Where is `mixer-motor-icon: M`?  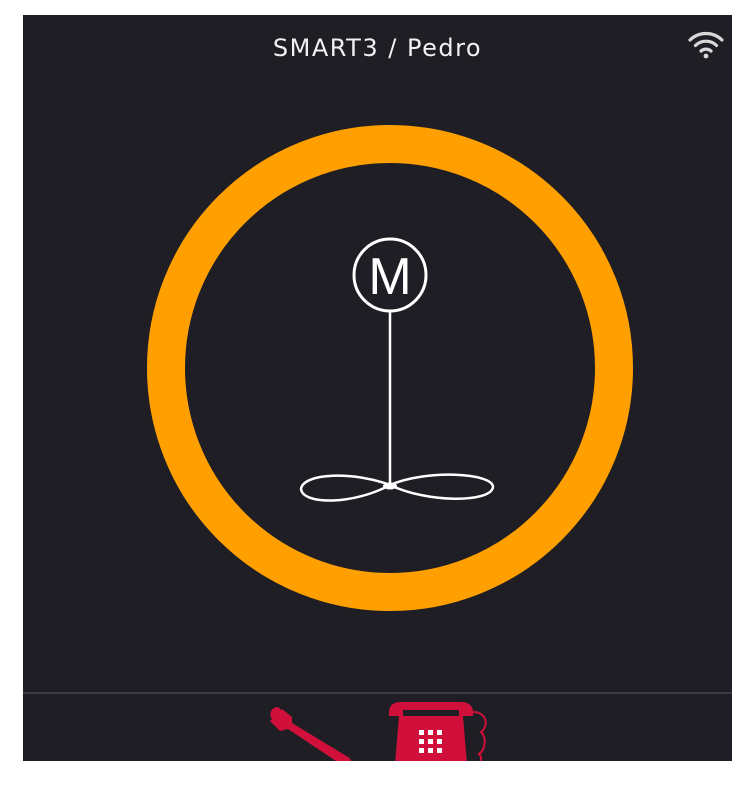 mixer-motor-icon: M is located at coordinates (397, 369).